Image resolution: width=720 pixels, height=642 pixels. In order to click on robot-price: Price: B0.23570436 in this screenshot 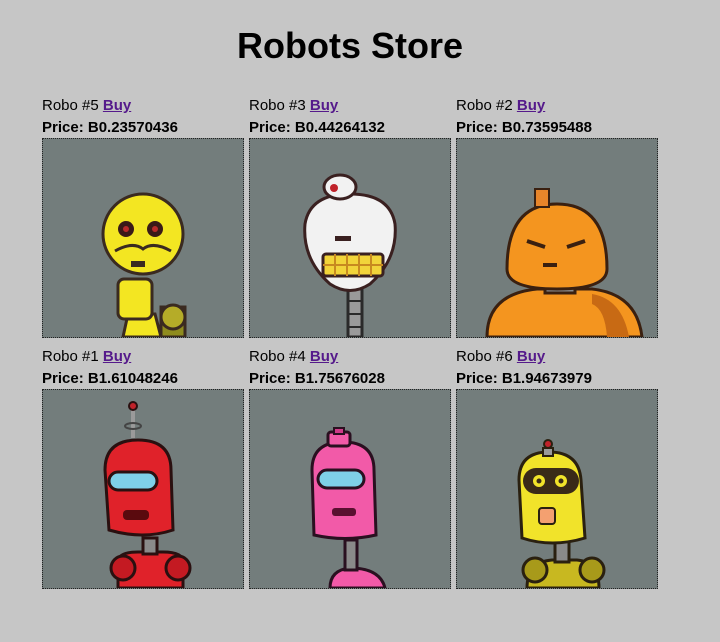, I will do `click(110, 127)`.